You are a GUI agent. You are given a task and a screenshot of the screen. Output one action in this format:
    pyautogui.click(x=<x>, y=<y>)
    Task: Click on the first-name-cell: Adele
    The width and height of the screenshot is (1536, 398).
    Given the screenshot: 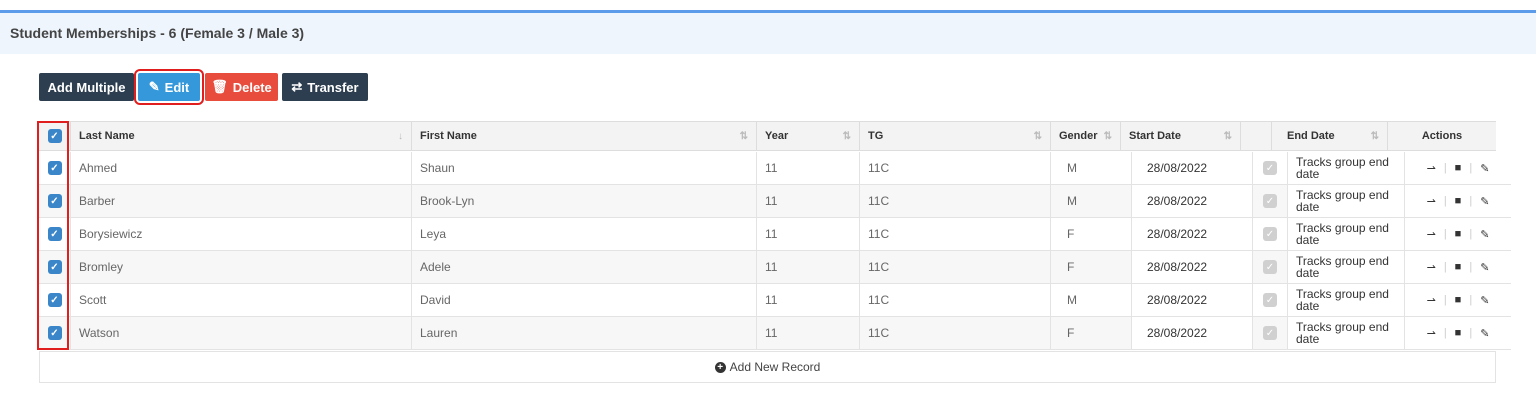 What is the action you would take?
    pyautogui.click(x=583, y=267)
    